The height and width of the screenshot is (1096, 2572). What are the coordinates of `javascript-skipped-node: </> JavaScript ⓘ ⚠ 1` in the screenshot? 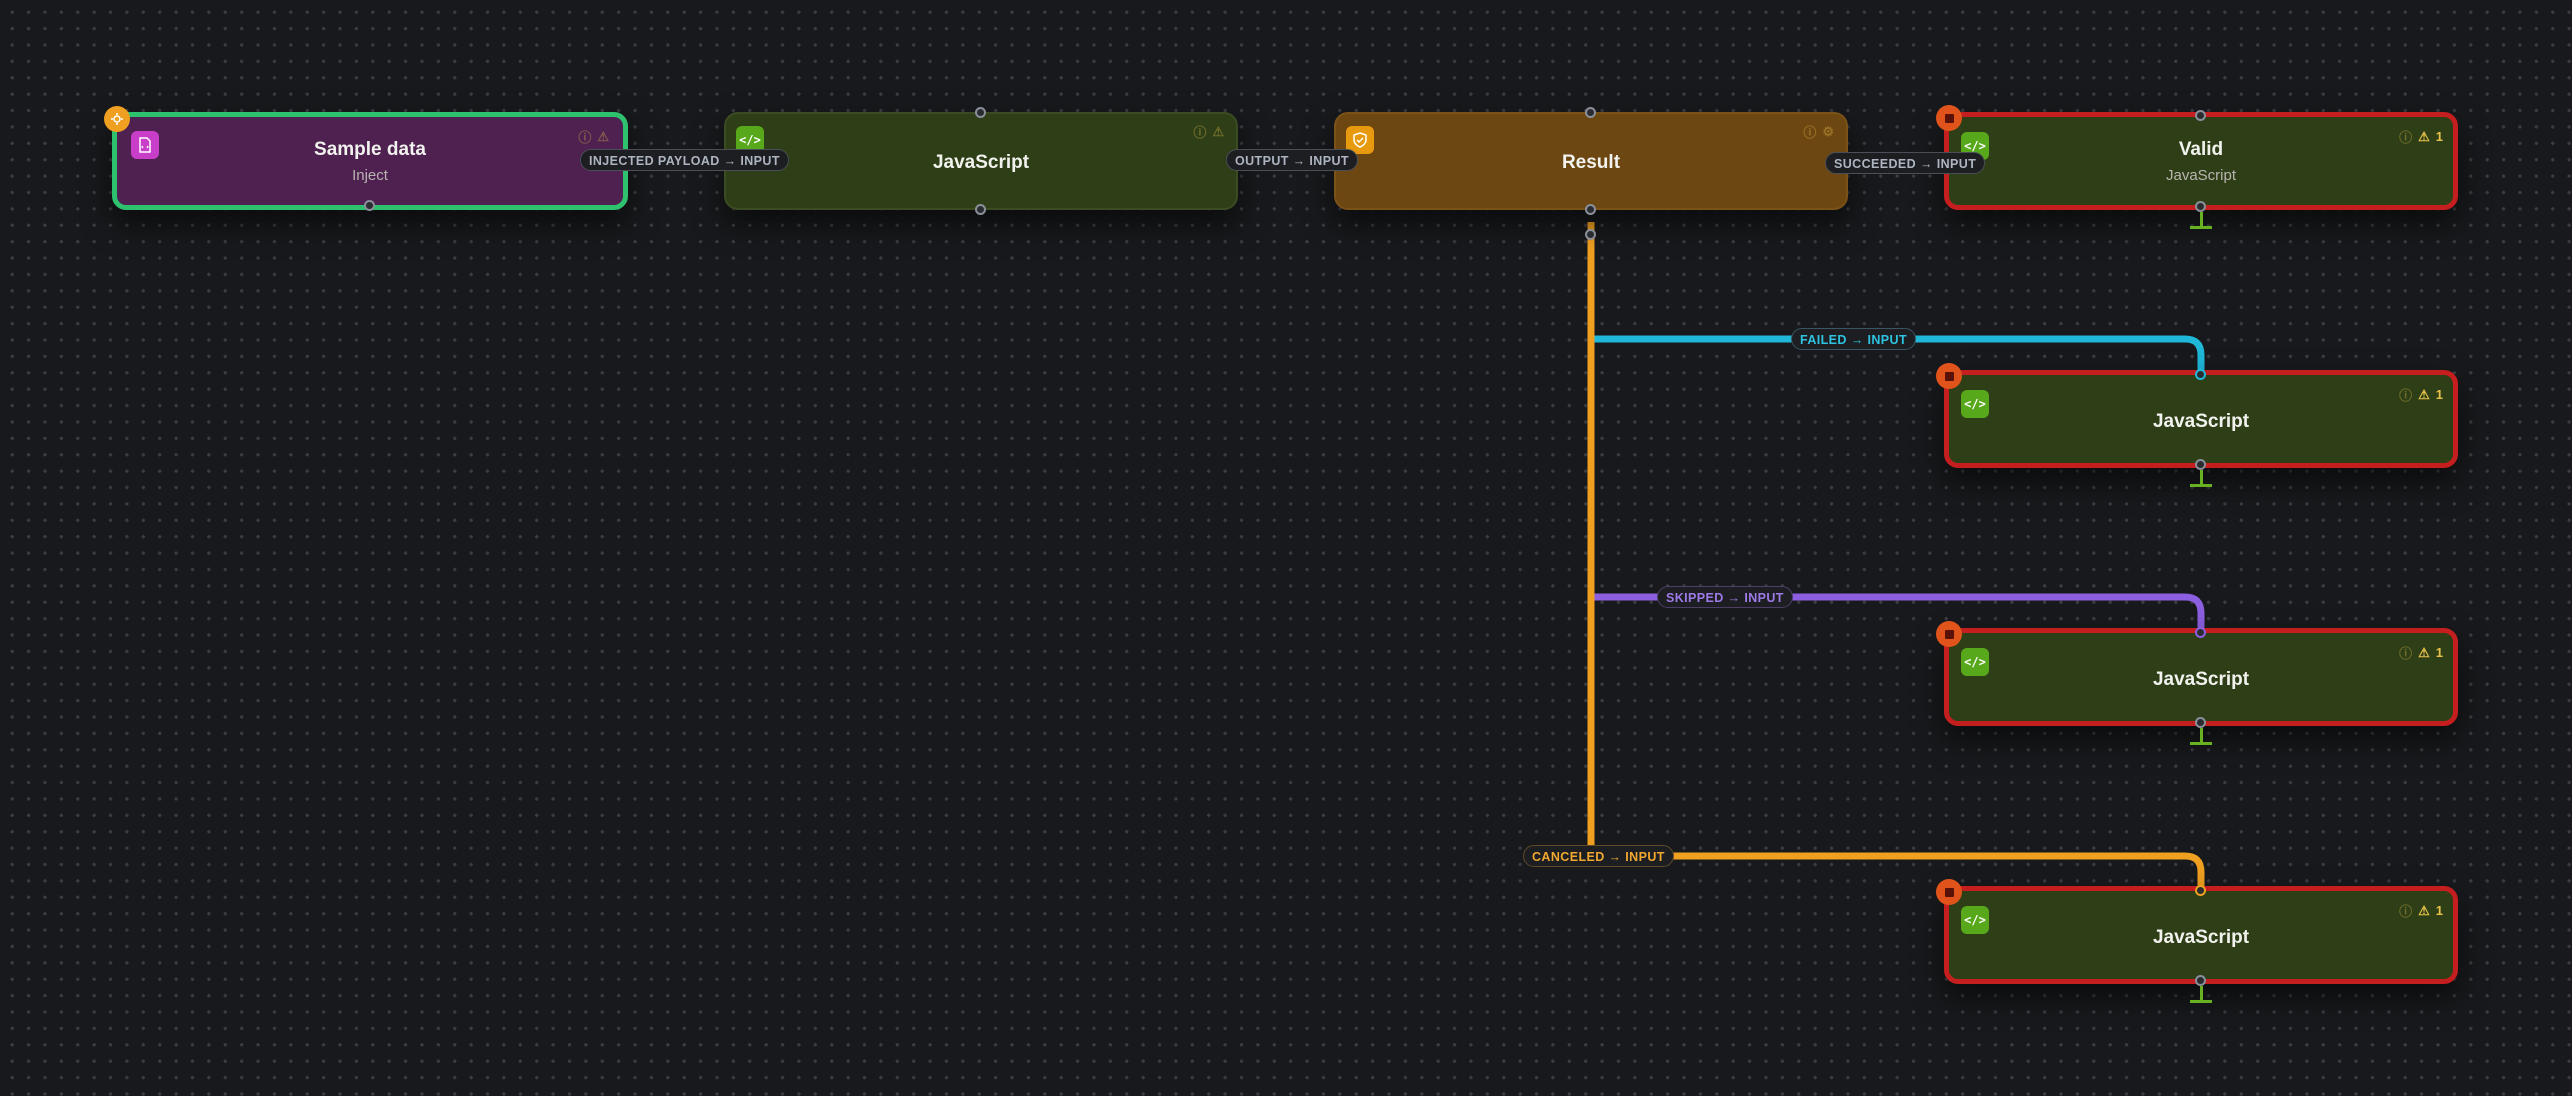 It's located at (2201, 677).